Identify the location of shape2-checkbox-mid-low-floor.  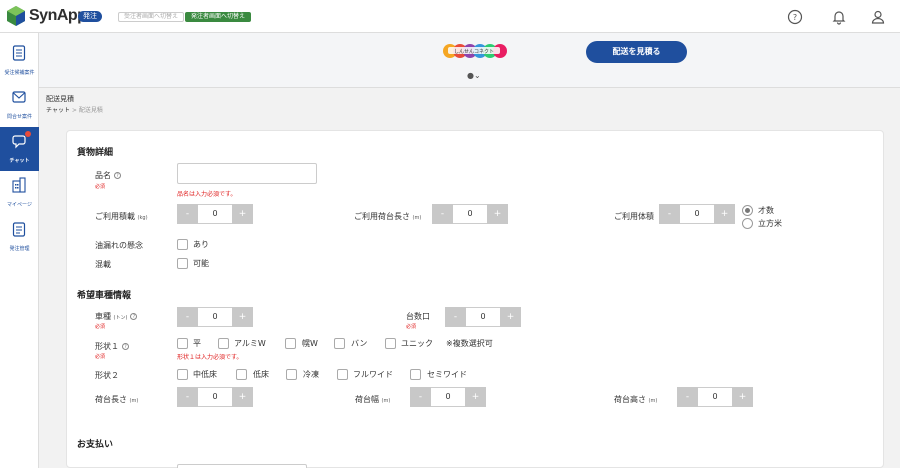
(182, 374).